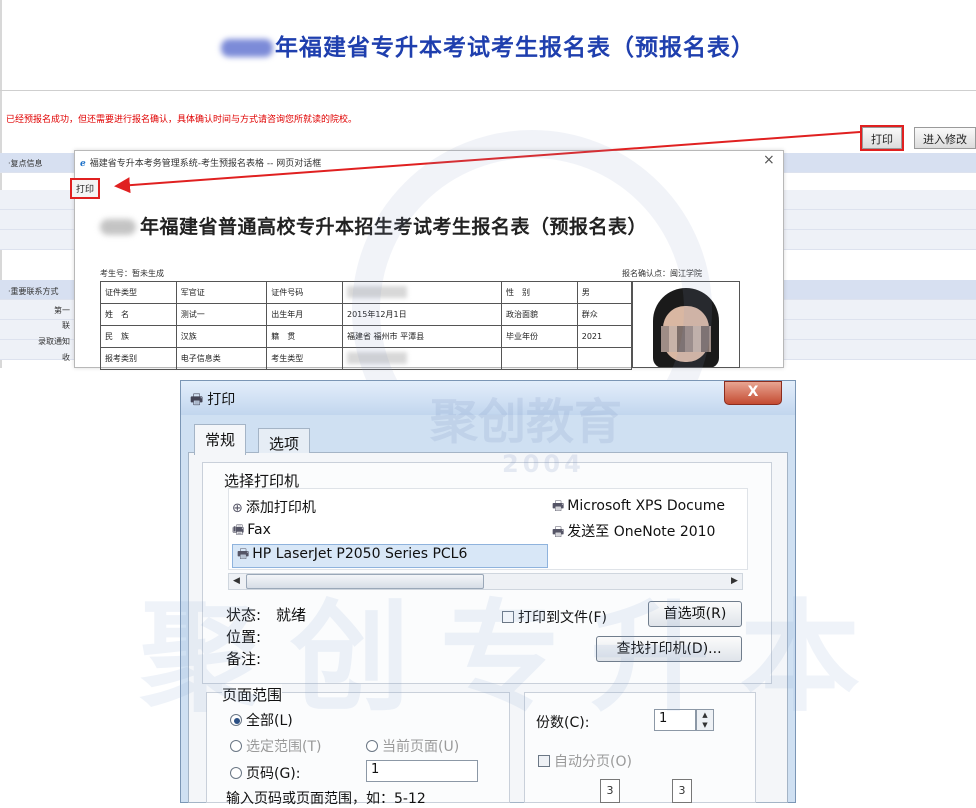  I want to click on tab-general: 常规, so click(220, 439).